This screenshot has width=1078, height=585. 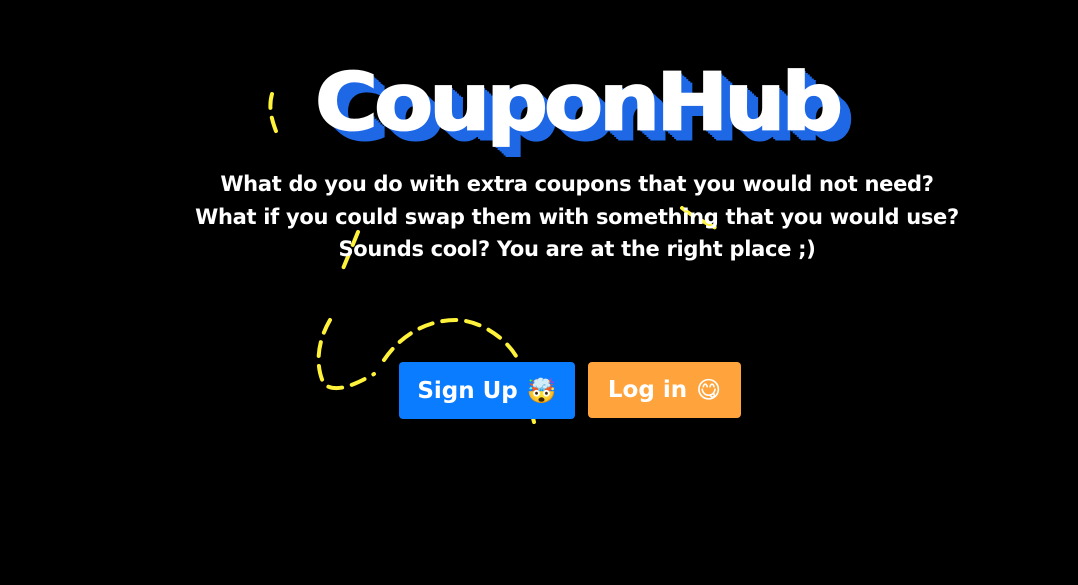 I want to click on sign-up-label: Sign Up, so click(x=467, y=390).